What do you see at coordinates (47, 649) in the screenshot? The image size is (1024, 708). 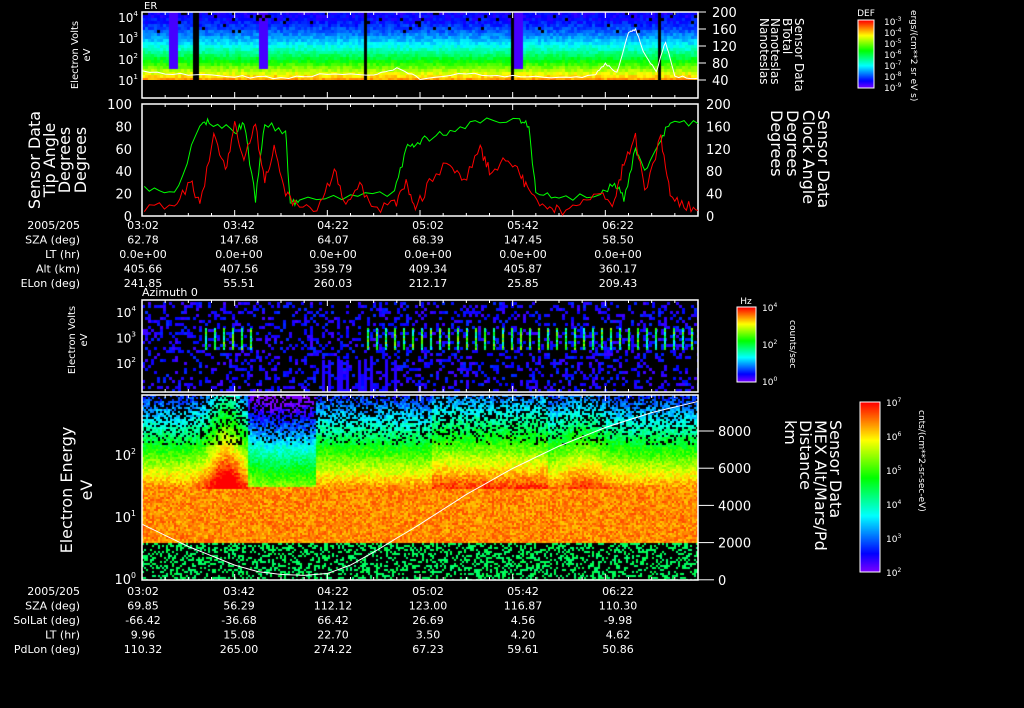 I see `ephem-row-label: PdLon (deg)` at bounding box center [47, 649].